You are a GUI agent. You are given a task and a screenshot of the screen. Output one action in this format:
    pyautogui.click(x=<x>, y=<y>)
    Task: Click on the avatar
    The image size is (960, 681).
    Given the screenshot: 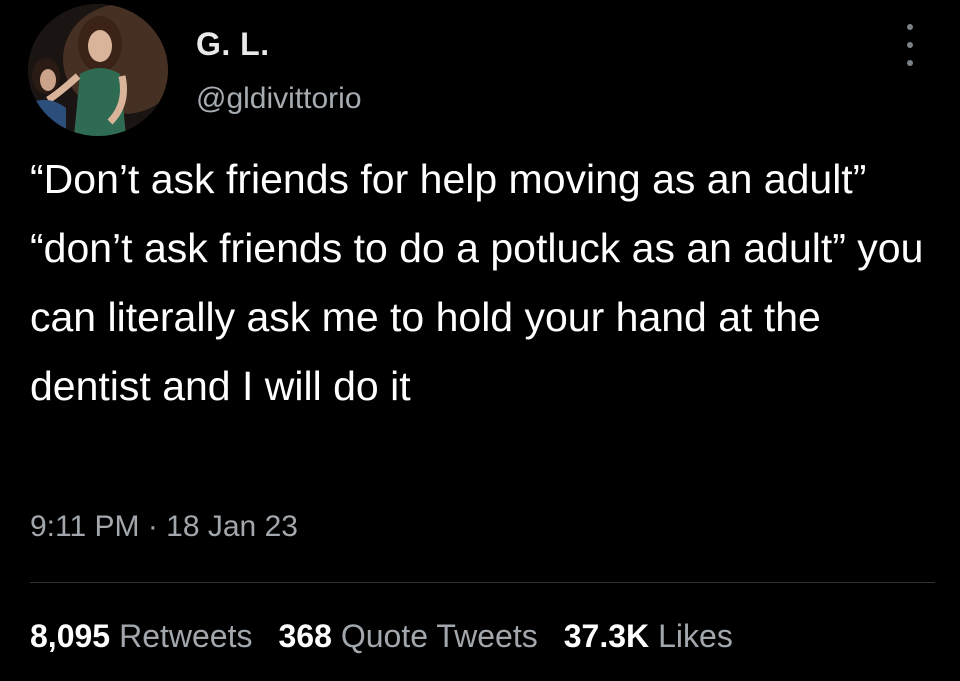 What is the action you would take?
    pyautogui.click(x=98, y=70)
    